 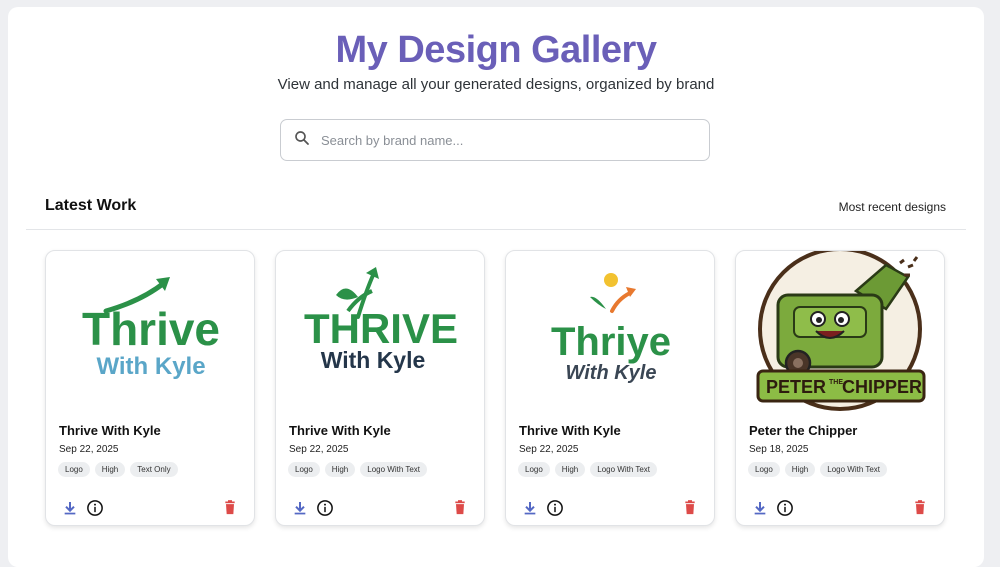 What do you see at coordinates (381, 328) in the screenshot?
I see `logo-line1: THRIVE` at bounding box center [381, 328].